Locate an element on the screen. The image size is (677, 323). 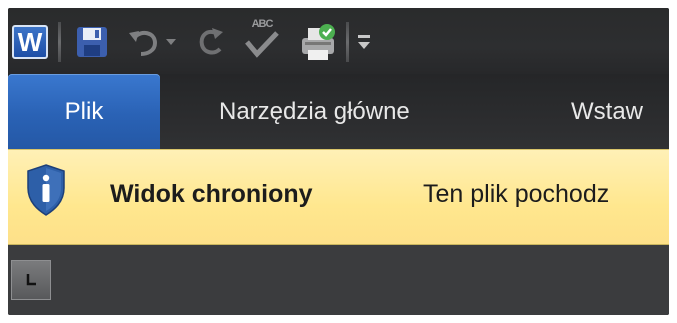
print-preview-icon is located at coordinates (318, 43).